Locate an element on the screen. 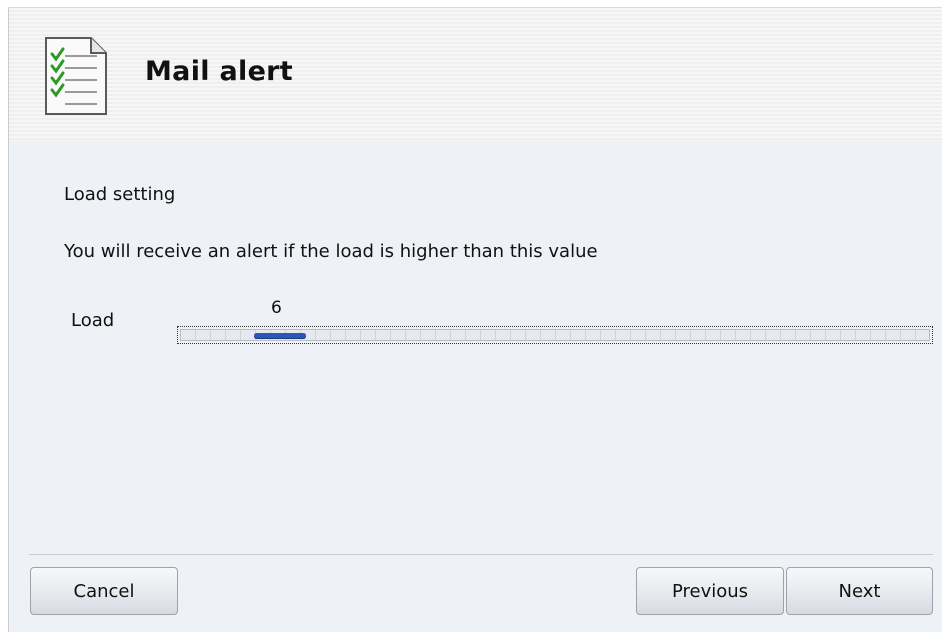 The height and width of the screenshot is (632, 942). load-slider-groove is located at coordinates (555, 335).